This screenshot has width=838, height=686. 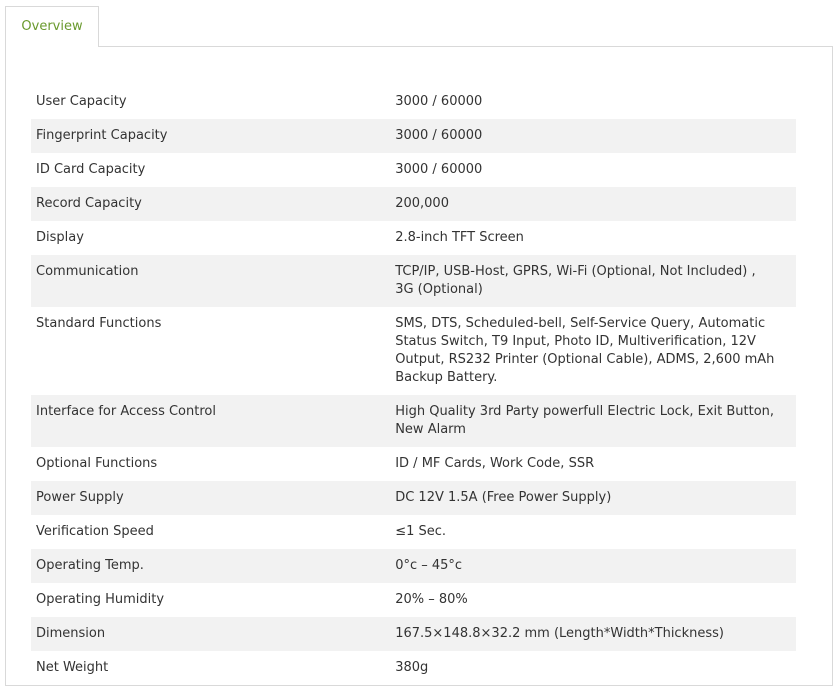 I want to click on spec-label-record-capacity: Record Capacity, so click(x=211, y=204).